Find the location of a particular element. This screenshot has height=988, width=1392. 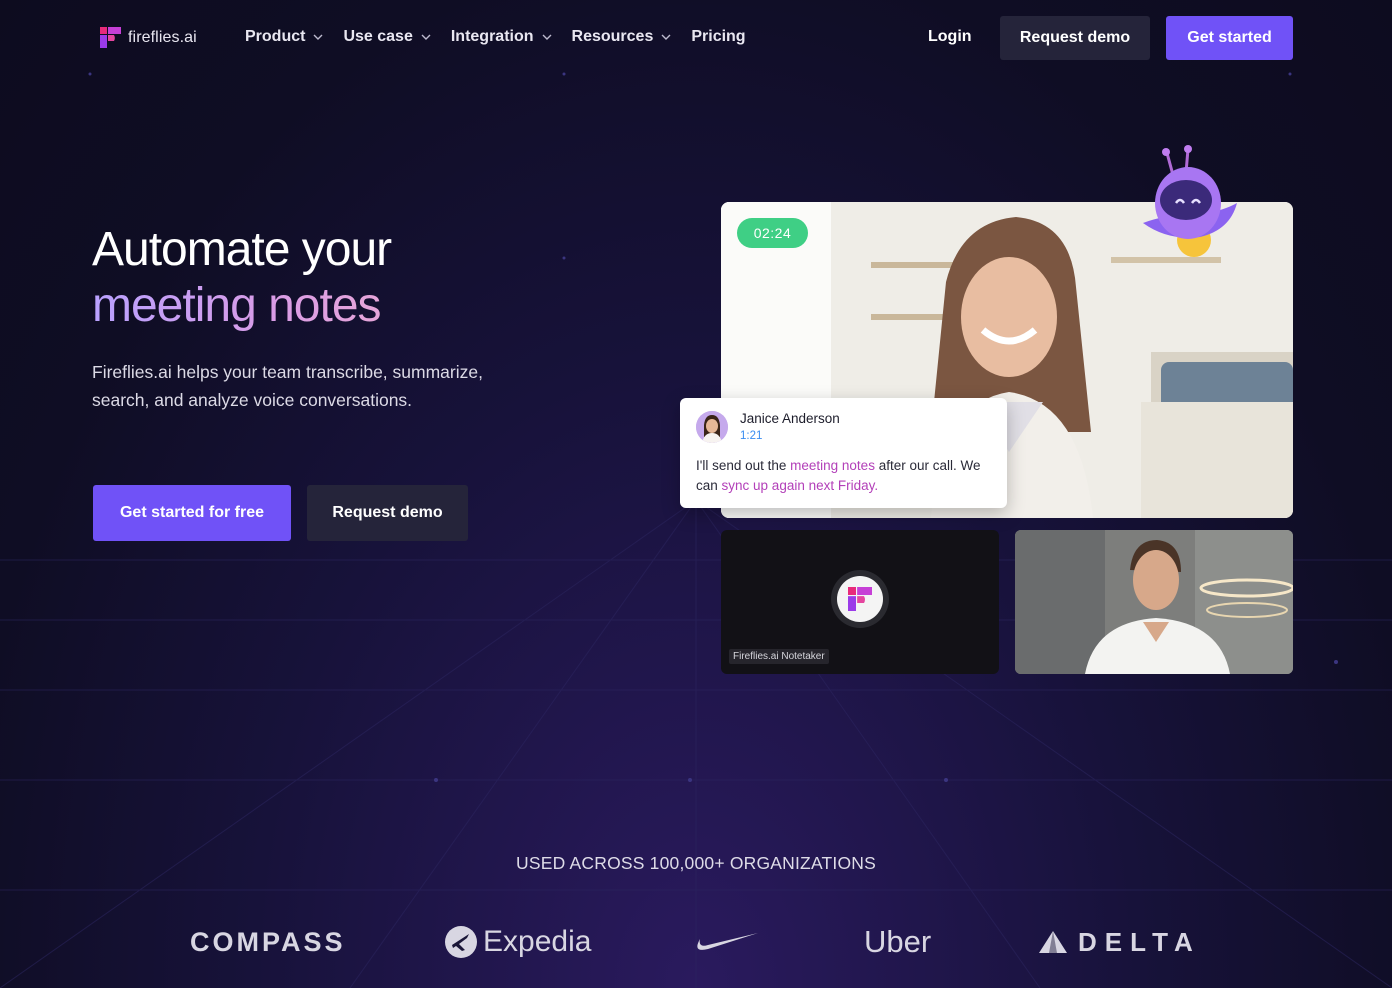

nav-item-pricing: Pricing is located at coordinates (718, 37).